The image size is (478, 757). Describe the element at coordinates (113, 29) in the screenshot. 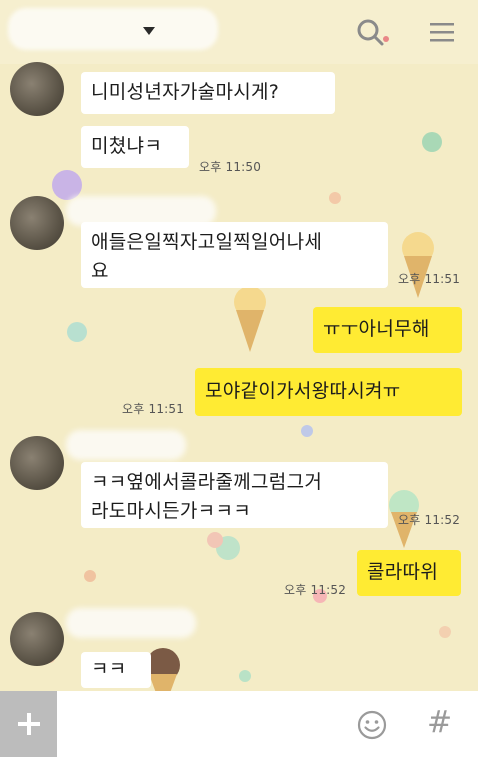

I see `chat-title-redacted` at that location.